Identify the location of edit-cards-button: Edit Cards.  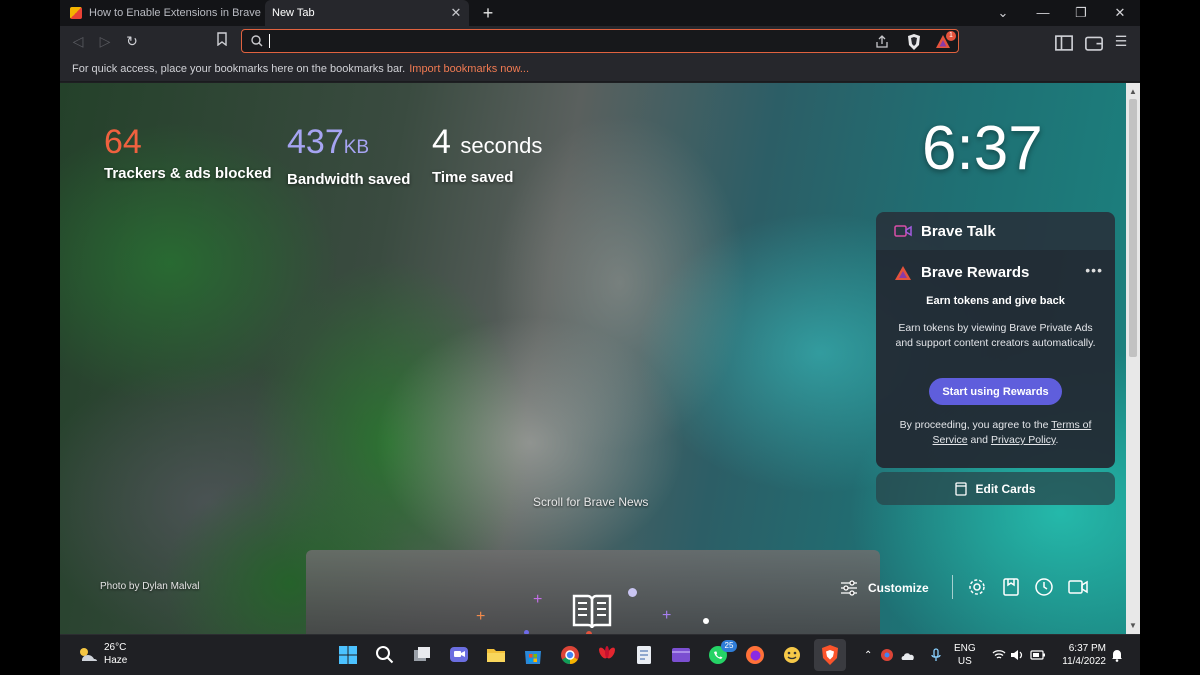
(995, 488).